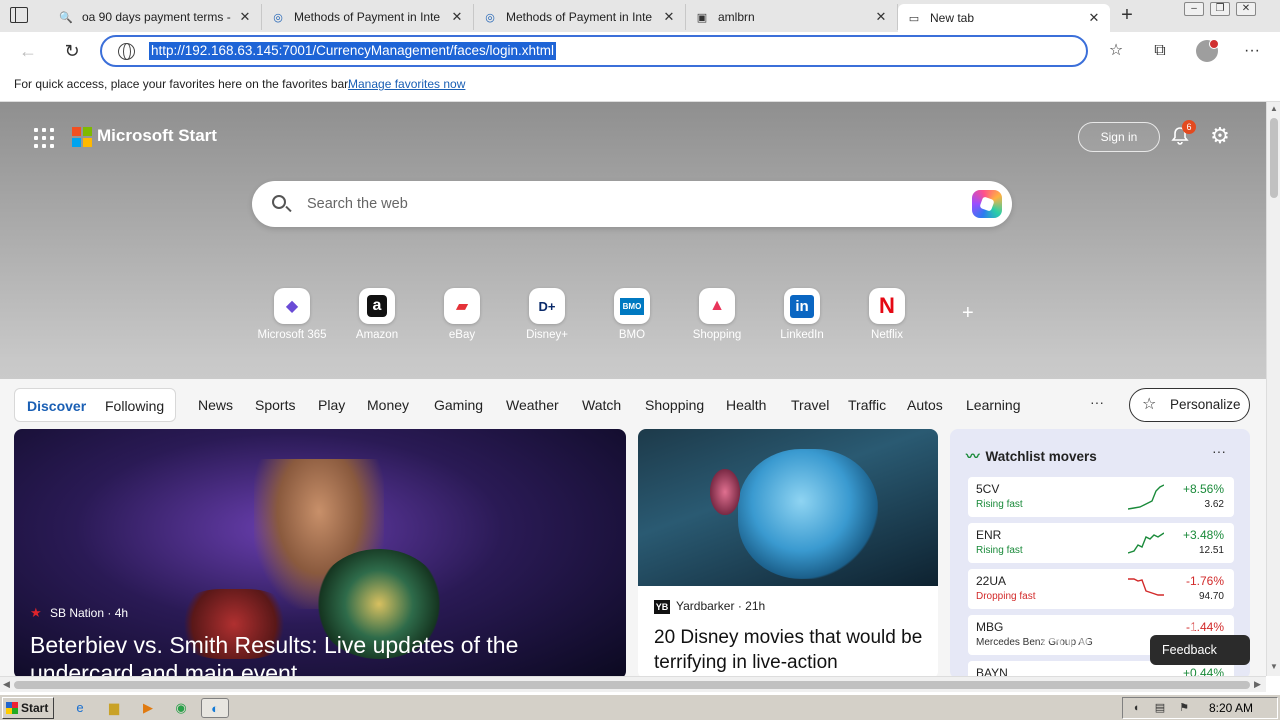  What do you see at coordinates (215, 405) in the screenshot?
I see `tab-news: News` at bounding box center [215, 405].